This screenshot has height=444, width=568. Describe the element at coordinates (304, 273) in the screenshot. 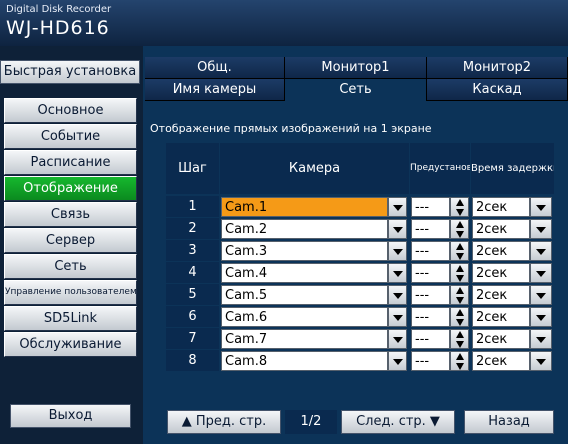

I see `camera-select: Cam.4` at that location.